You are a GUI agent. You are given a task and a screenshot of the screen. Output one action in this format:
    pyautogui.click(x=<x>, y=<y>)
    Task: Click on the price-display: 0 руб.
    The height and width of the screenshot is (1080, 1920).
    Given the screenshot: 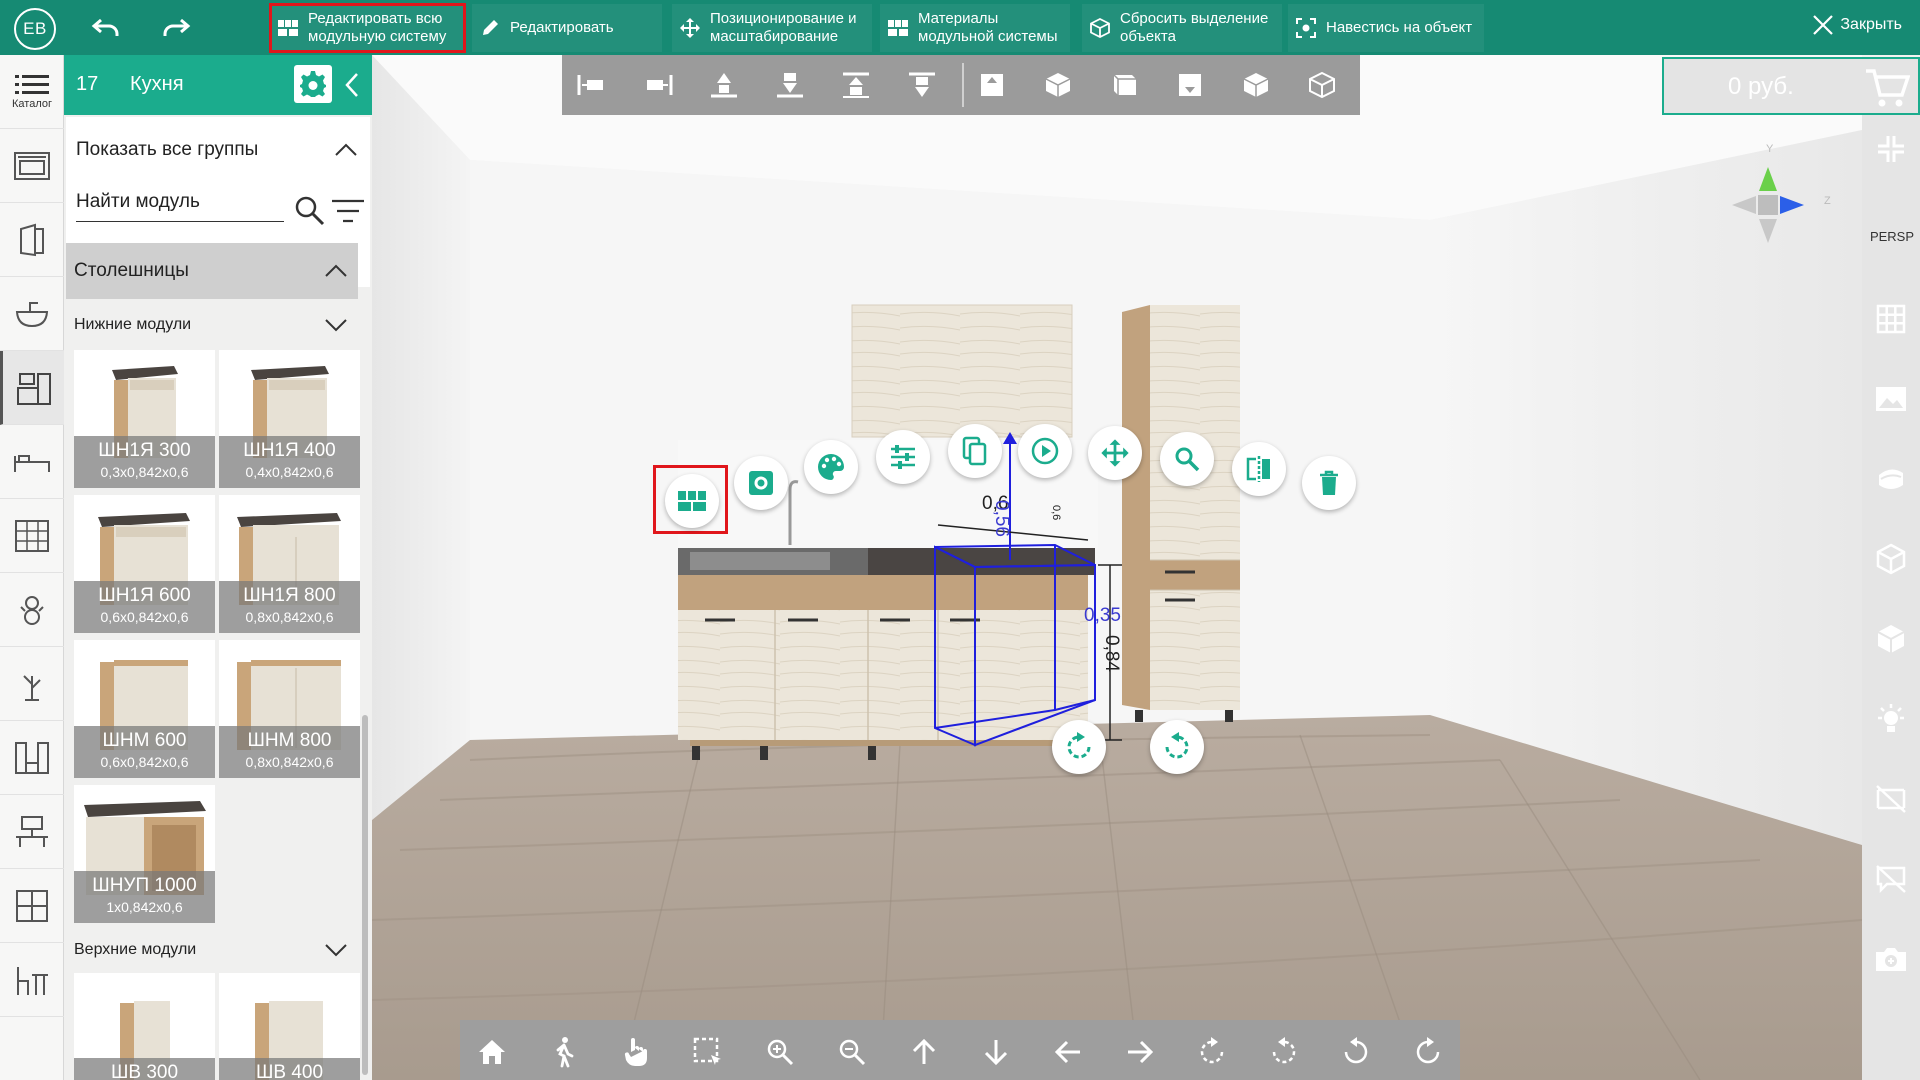 What is the action you would take?
    pyautogui.click(x=1791, y=86)
    